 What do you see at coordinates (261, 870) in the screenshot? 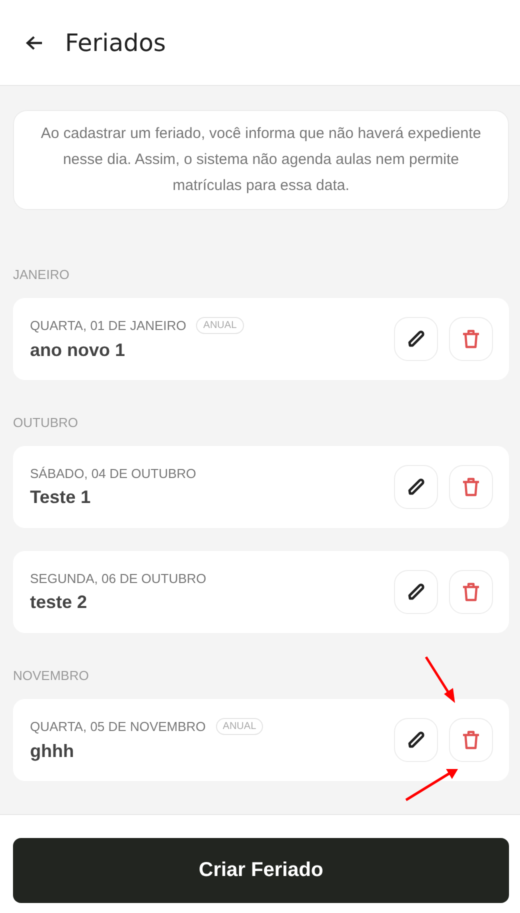
I see `create-holiday-button: Criar Feriado` at bounding box center [261, 870].